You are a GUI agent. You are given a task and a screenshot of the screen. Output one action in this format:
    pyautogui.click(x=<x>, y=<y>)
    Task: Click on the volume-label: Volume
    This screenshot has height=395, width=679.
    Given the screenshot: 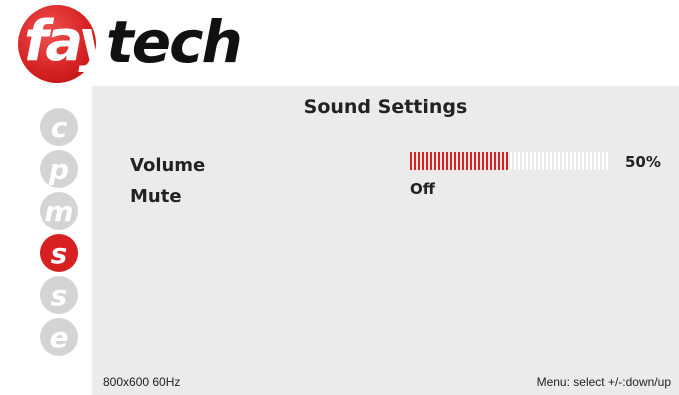 What is the action you would take?
    pyautogui.click(x=168, y=165)
    